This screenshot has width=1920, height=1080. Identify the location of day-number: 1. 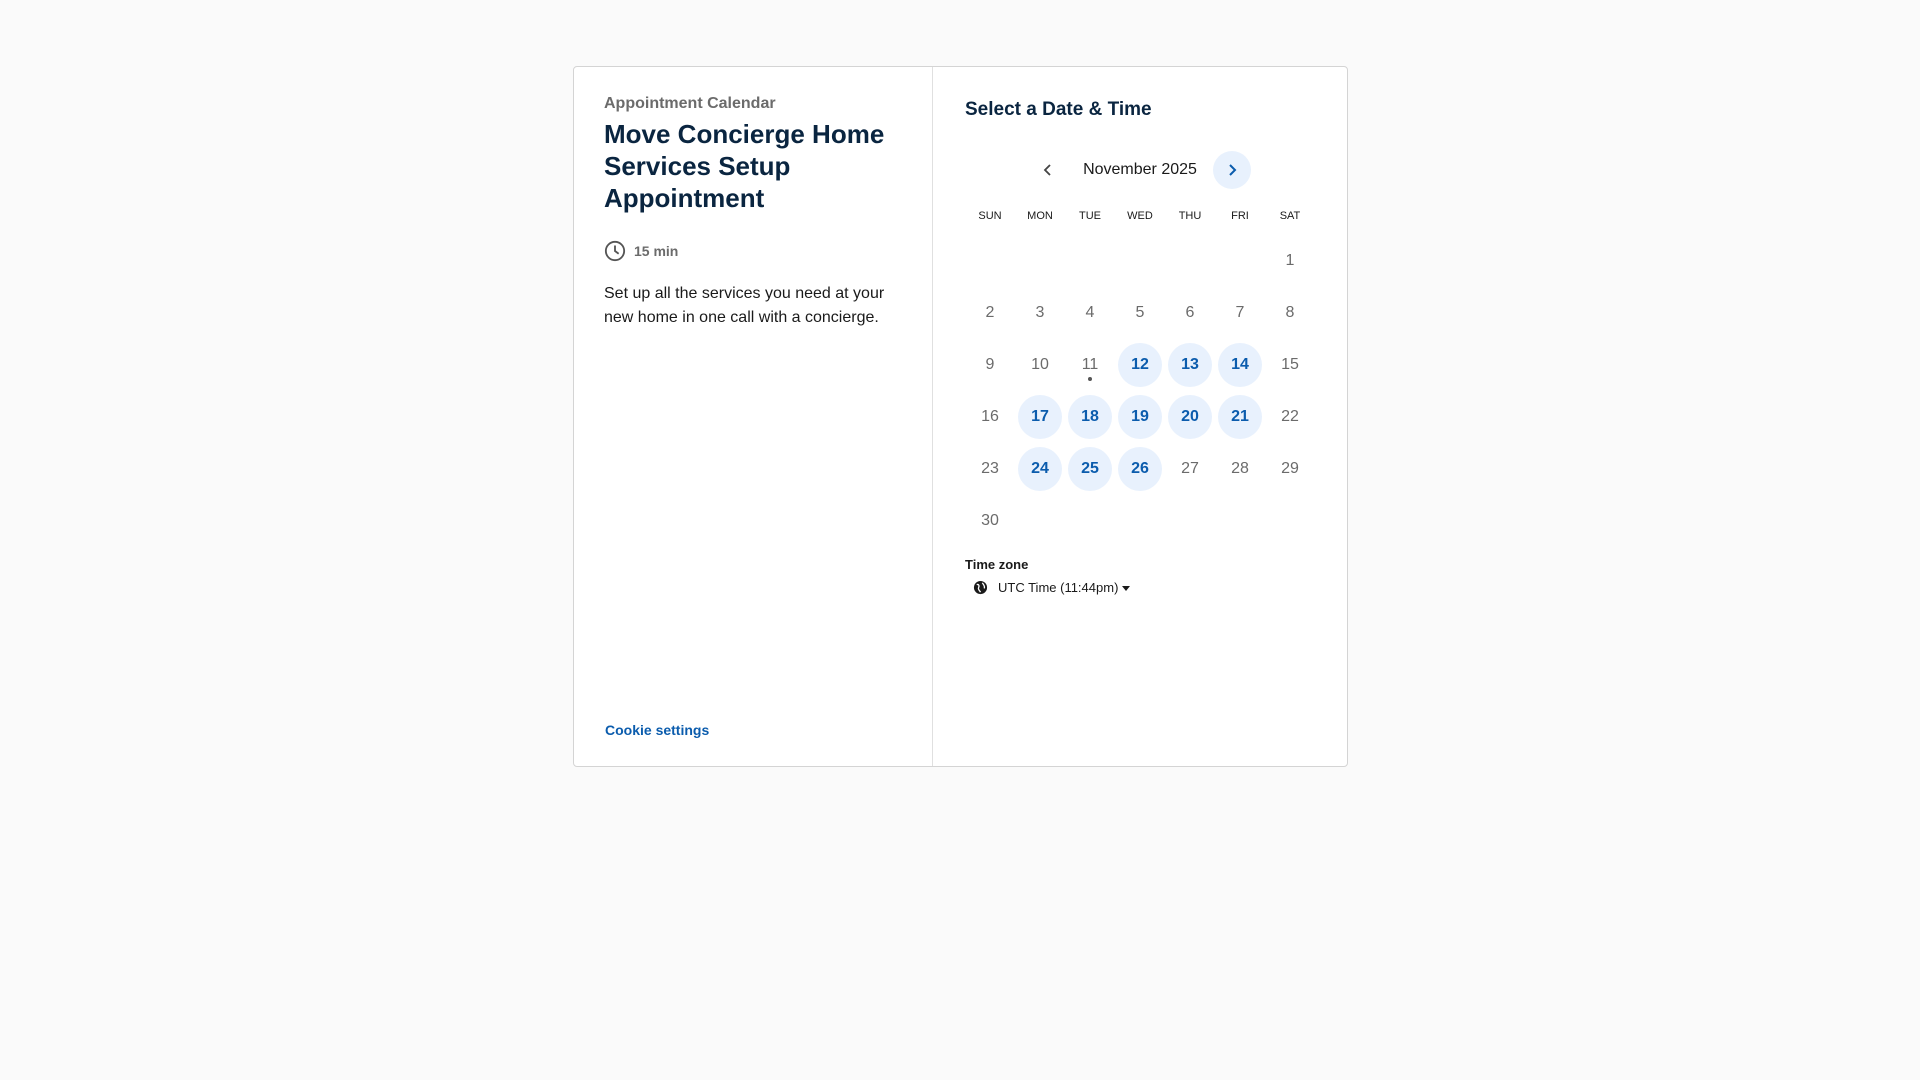
(1290, 260).